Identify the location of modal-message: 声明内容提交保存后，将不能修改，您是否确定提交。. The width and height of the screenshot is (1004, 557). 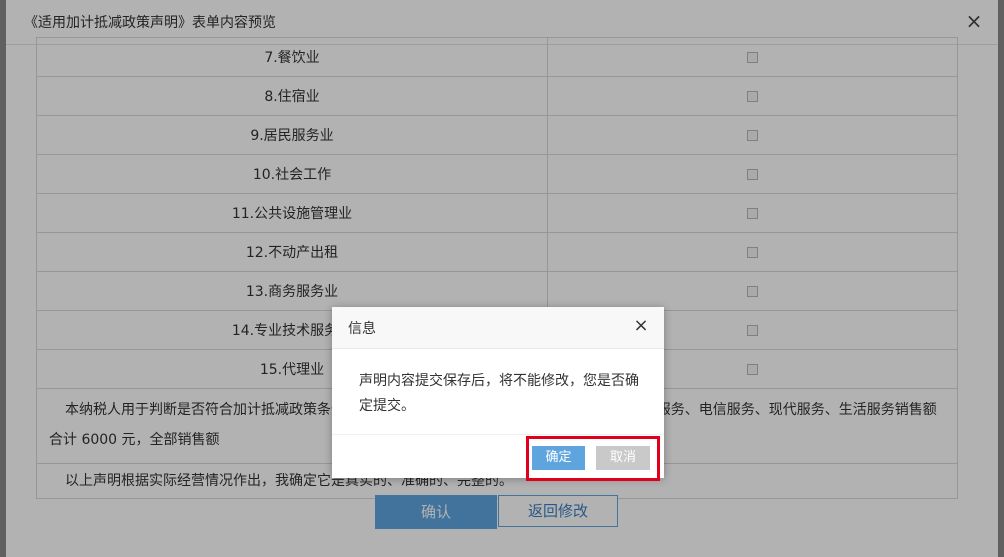
(499, 393).